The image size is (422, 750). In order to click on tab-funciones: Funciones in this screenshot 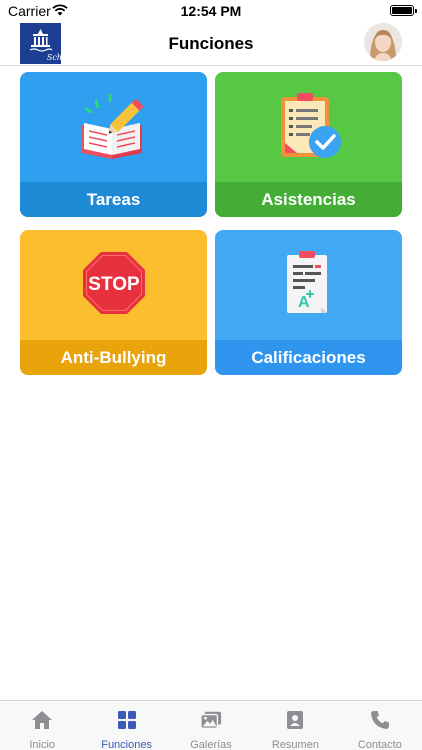, I will do `click(126, 725)`.